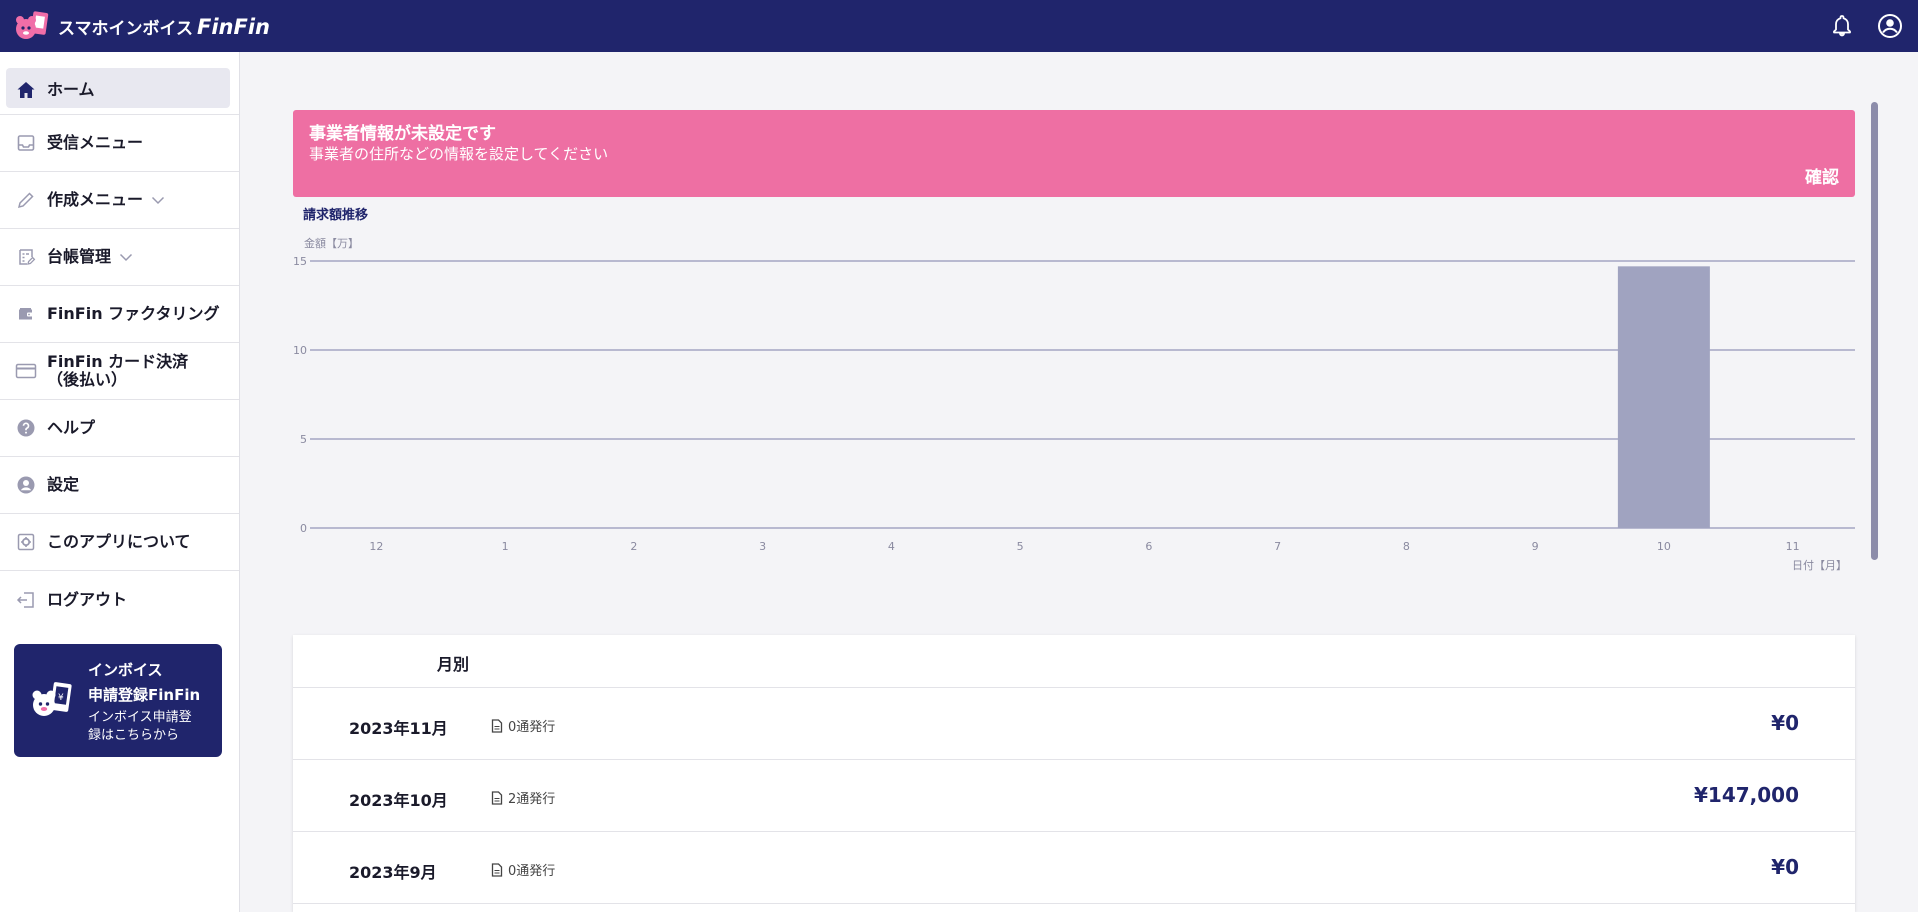 The height and width of the screenshot is (912, 1918). Describe the element at coordinates (1020, 546) in the screenshot. I see `x-tick-label: 5` at that location.